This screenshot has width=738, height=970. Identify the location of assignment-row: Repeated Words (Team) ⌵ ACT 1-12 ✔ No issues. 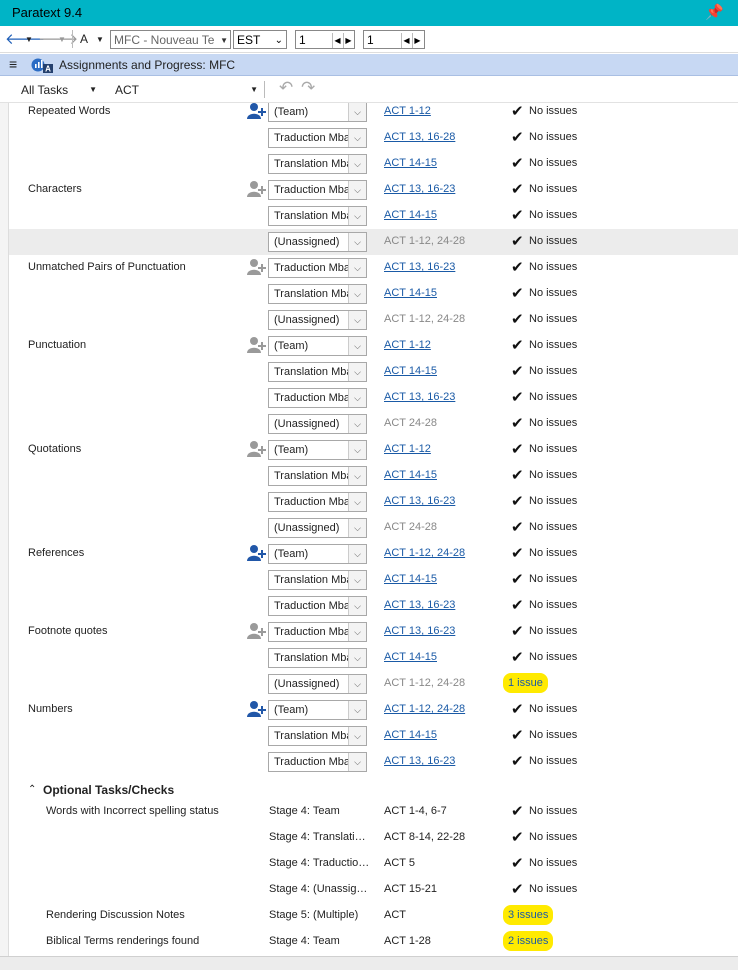
(373, 114).